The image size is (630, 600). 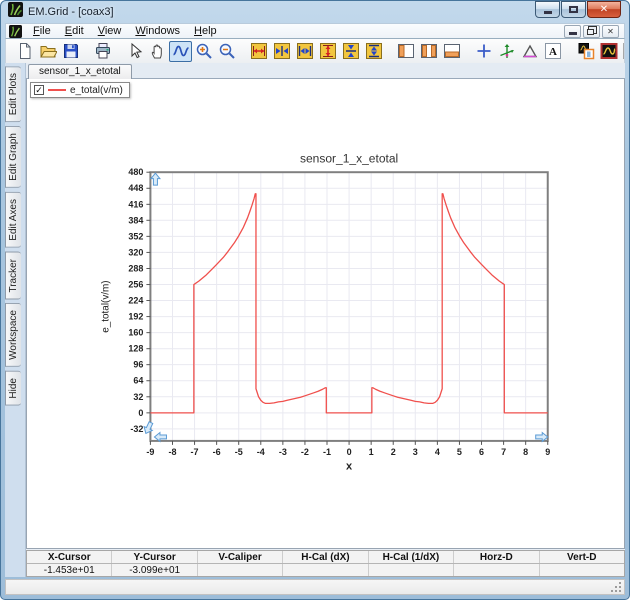 What do you see at coordinates (13, 275) in the screenshot?
I see `side-tab-tracker: Tracker` at bounding box center [13, 275].